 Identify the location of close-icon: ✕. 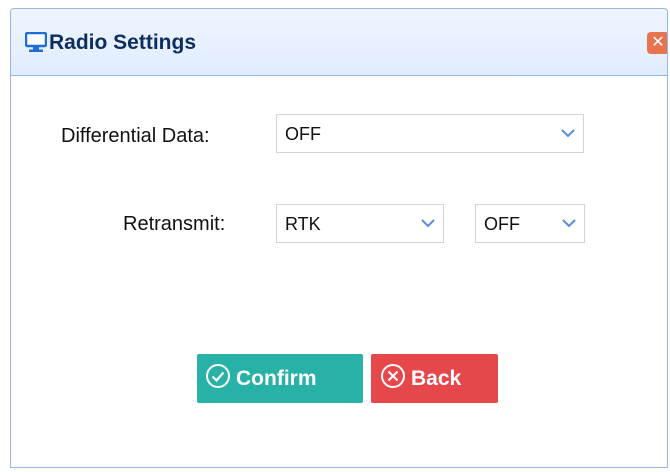
(658, 42).